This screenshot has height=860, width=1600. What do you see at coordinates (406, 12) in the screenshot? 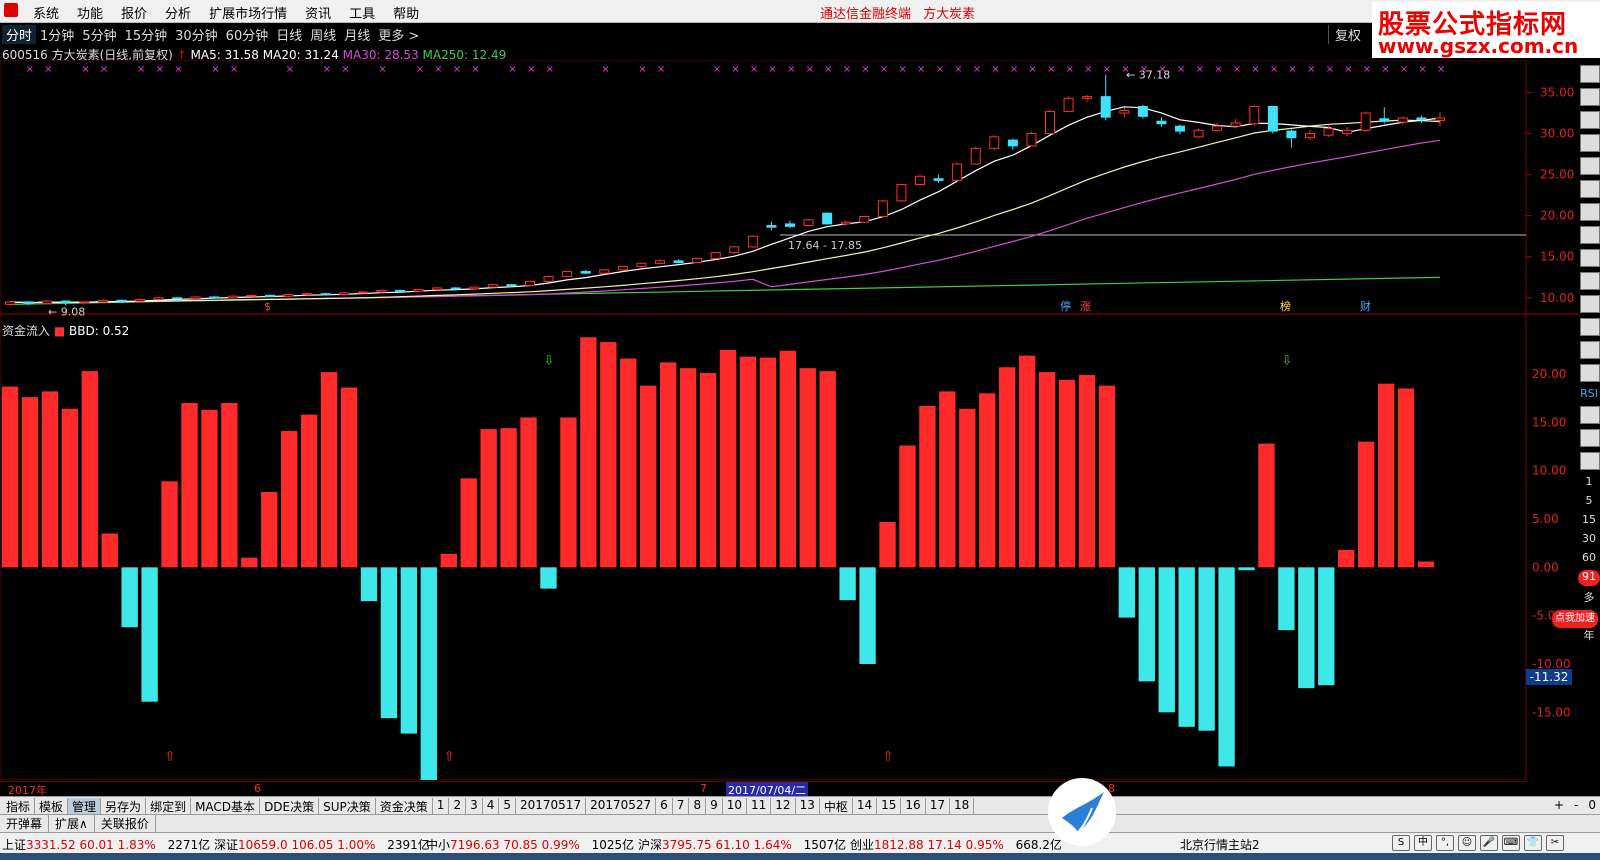
I see `menu-item-help: 帮助` at bounding box center [406, 12].